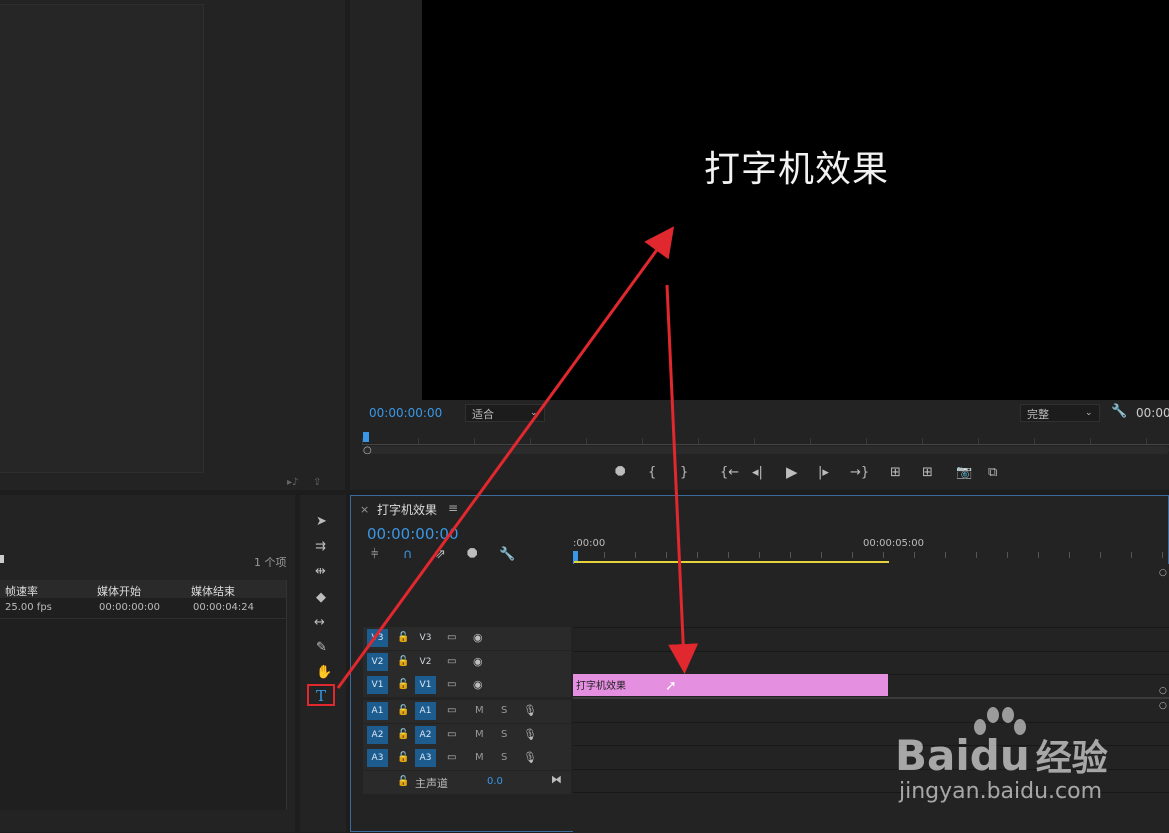 This screenshot has width=1169, height=833. What do you see at coordinates (467, 758) in the screenshot?
I see `track-header-a3: A3 🔓 A3 ▭ M S 🎙` at bounding box center [467, 758].